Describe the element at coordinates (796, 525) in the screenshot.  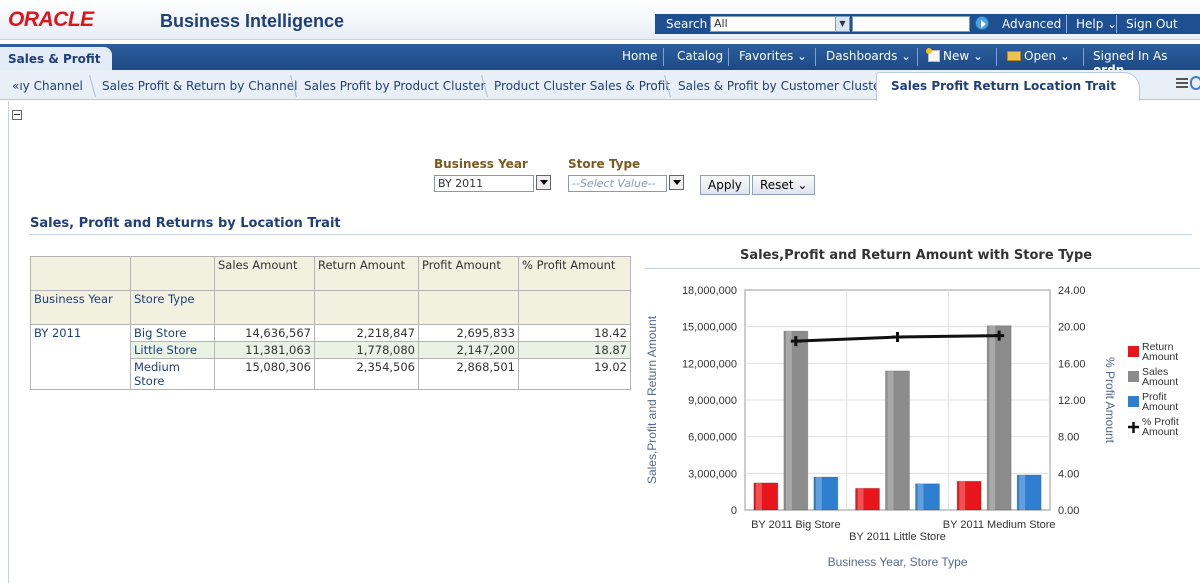
I see `x-tick-label: BY 2011 Big Store` at that location.